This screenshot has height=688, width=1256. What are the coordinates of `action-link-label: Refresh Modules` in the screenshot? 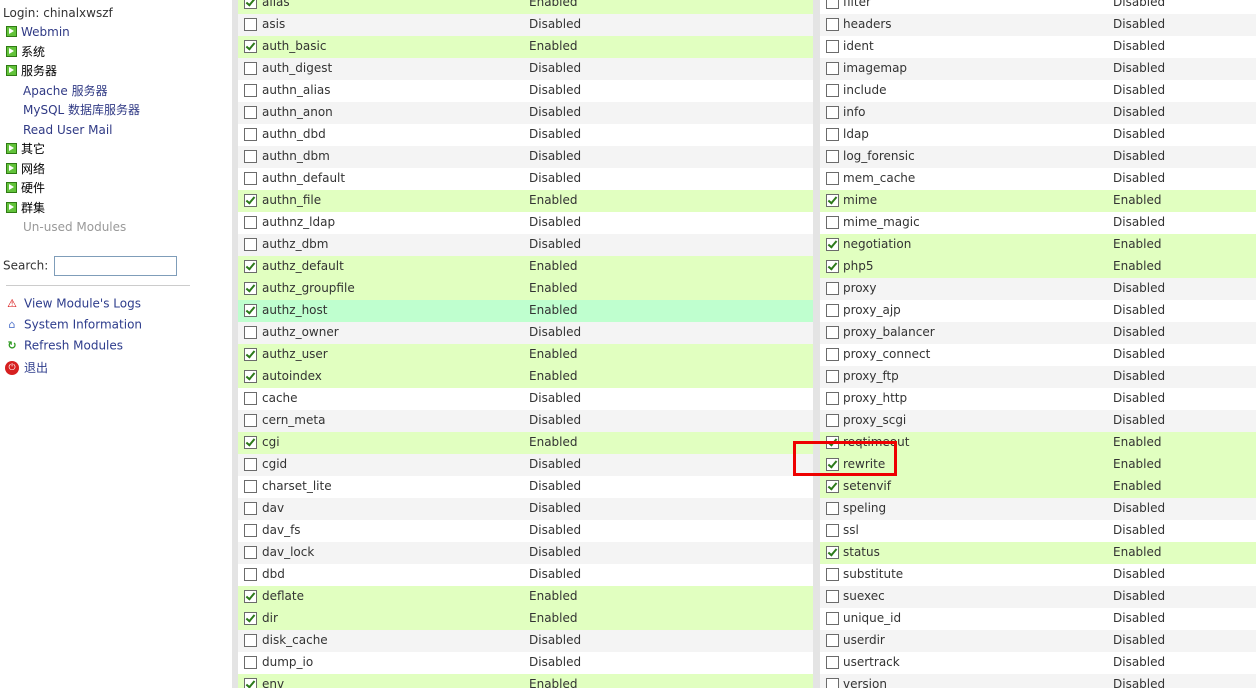 It's located at (74, 345).